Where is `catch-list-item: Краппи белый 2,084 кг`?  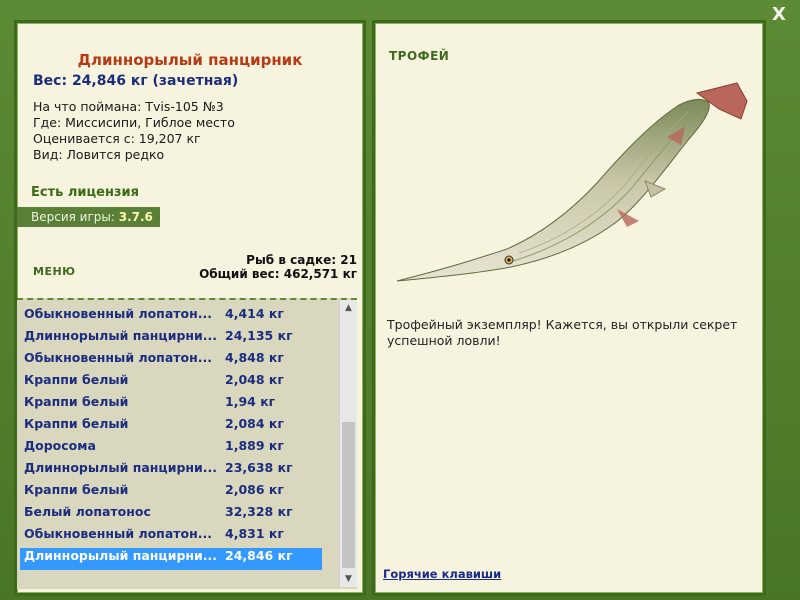
catch-list-item: Краппи белый 2,084 кг is located at coordinates (171, 427).